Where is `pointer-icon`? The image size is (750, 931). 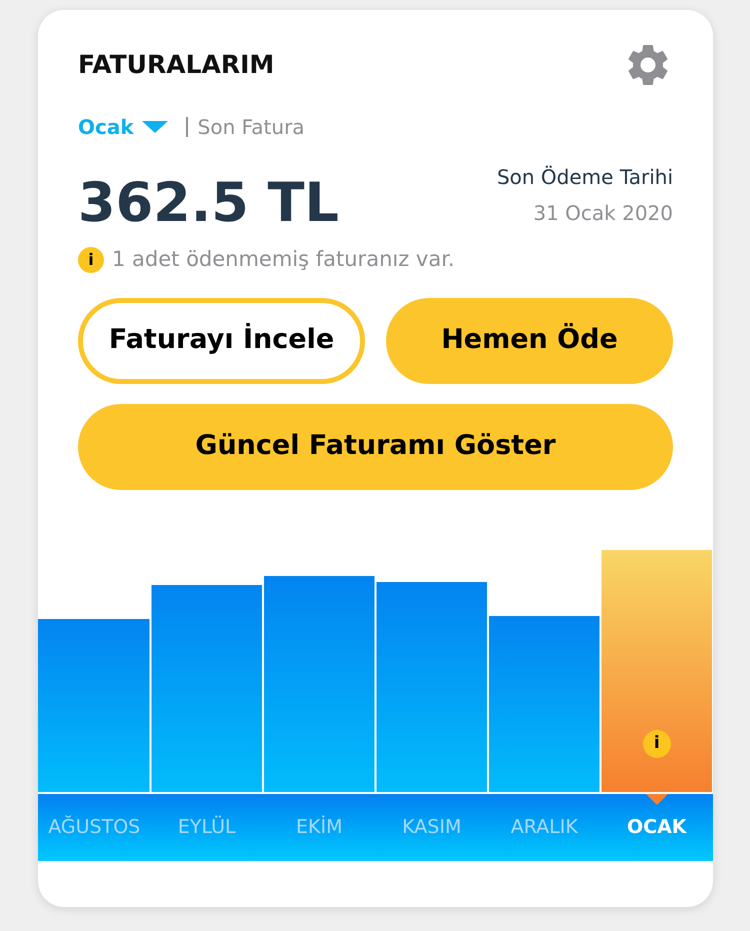
pointer-icon is located at coordinates (657, 799).